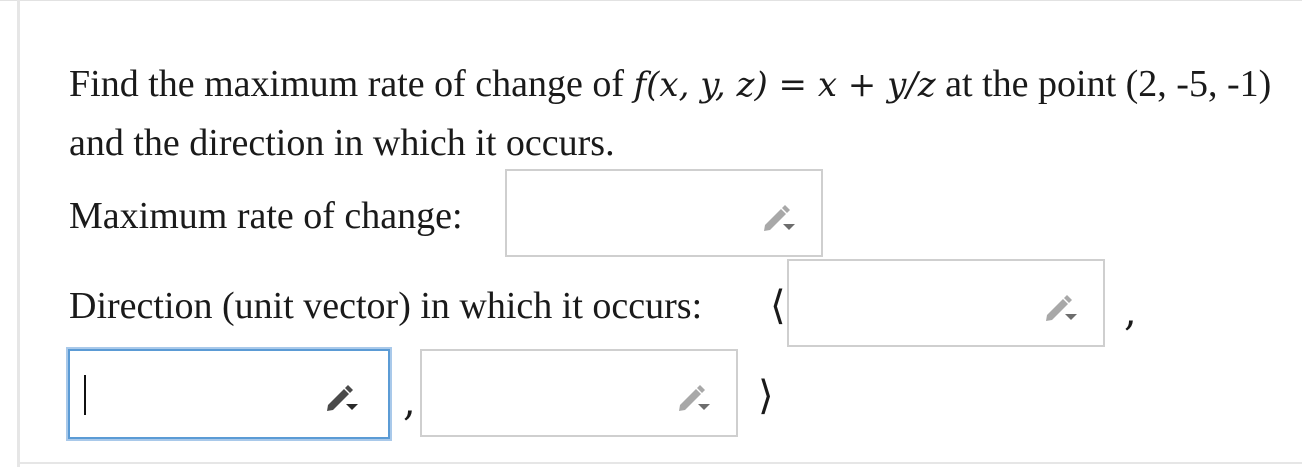 The image size is (1302, 467). What do you see at coordinates (700, 85) in the screenshot?
I see `function-name: f(x, y, z)` at bounding box center [700, 85].